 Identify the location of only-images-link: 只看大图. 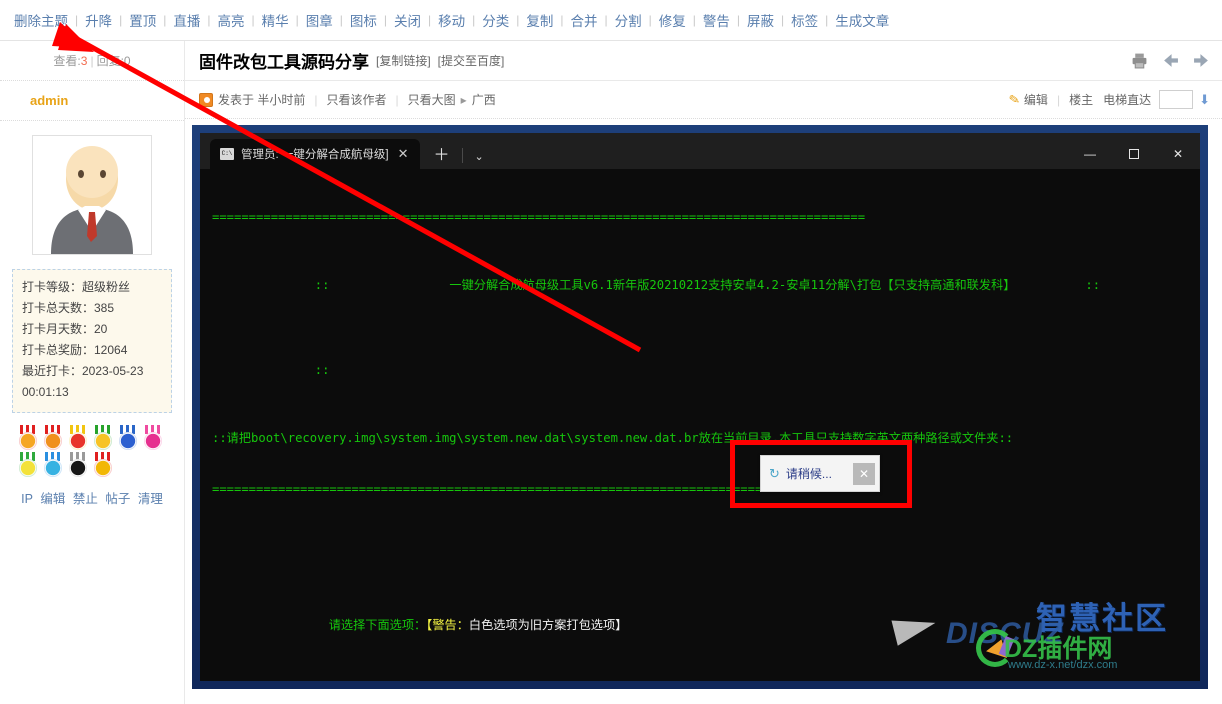
(432, 99).